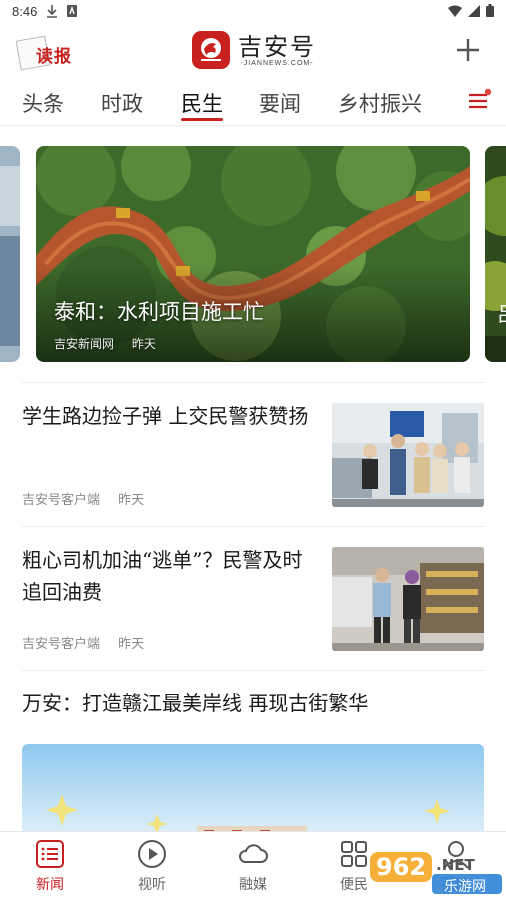 This screenshot has height=899, width=506. I want to click on nav-news: 新闻, so click(50, 866).